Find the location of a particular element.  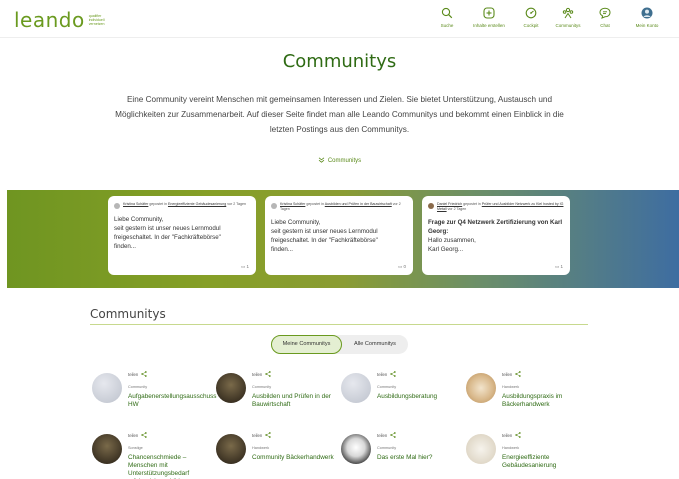

nav-my-account: Mein Konto is located at coordinates (647, 17).